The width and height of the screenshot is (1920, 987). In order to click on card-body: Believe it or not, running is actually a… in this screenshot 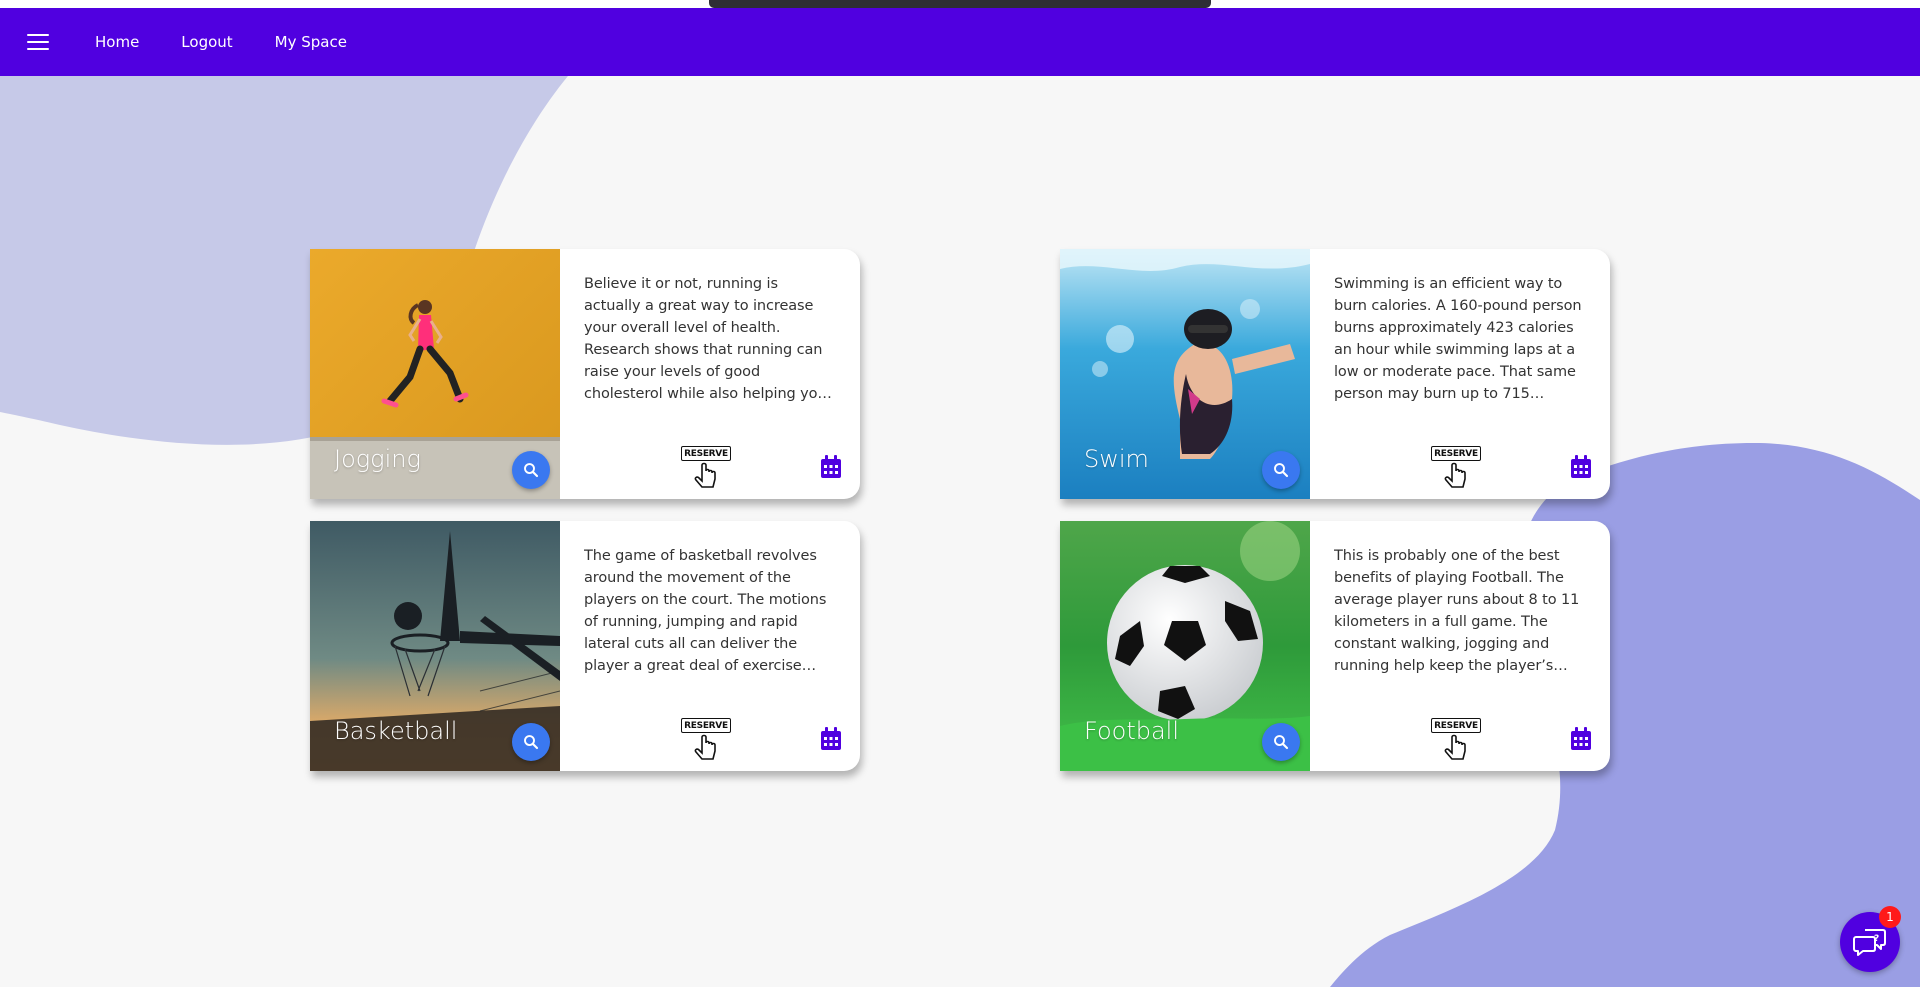, I will do `click(710, 374)`.